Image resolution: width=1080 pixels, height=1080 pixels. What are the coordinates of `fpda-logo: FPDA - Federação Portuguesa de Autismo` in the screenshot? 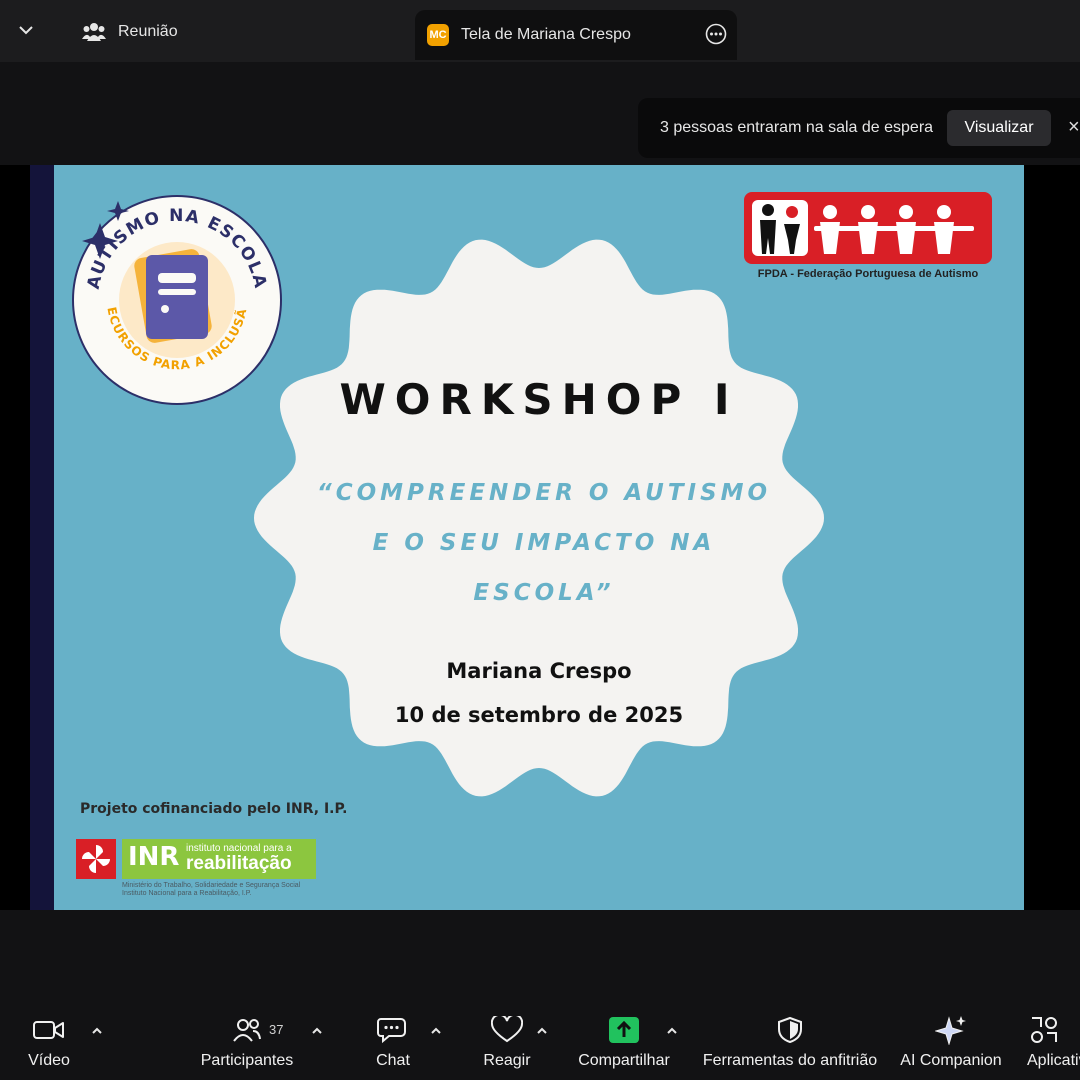 It's located at (868, 237).